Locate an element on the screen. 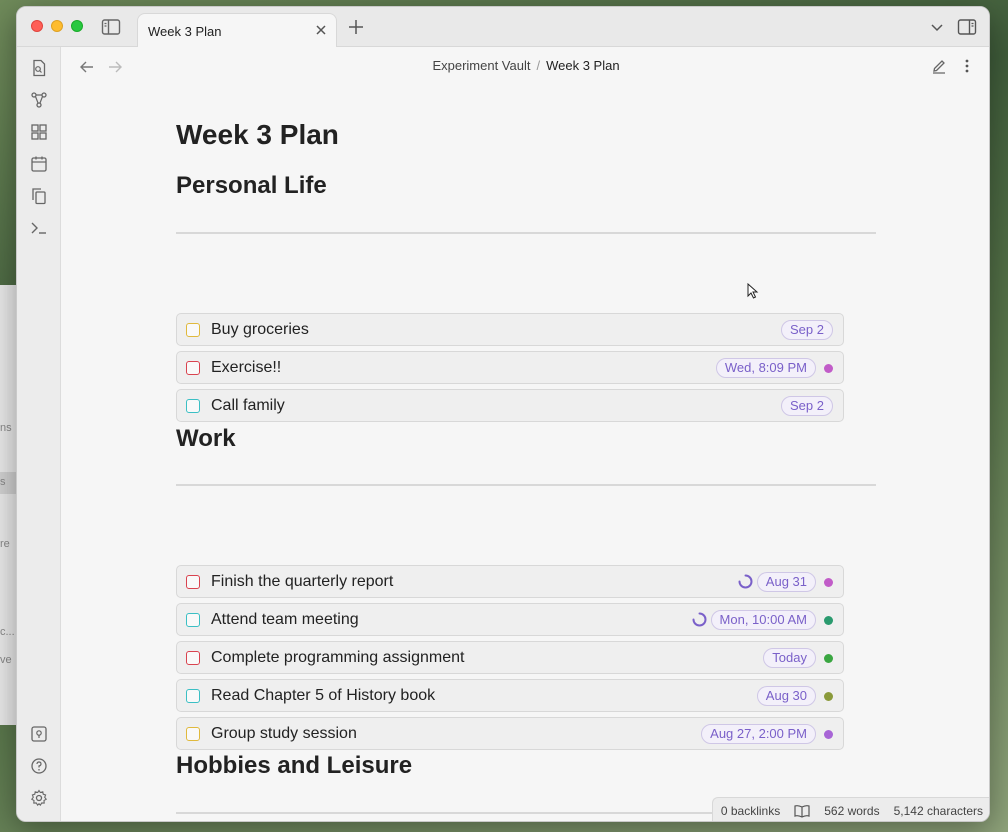 Image resolution: width=1008 pixels, height=832 pixels. task-item: Complete programming assignment Today is located at coordinates (510, 657).